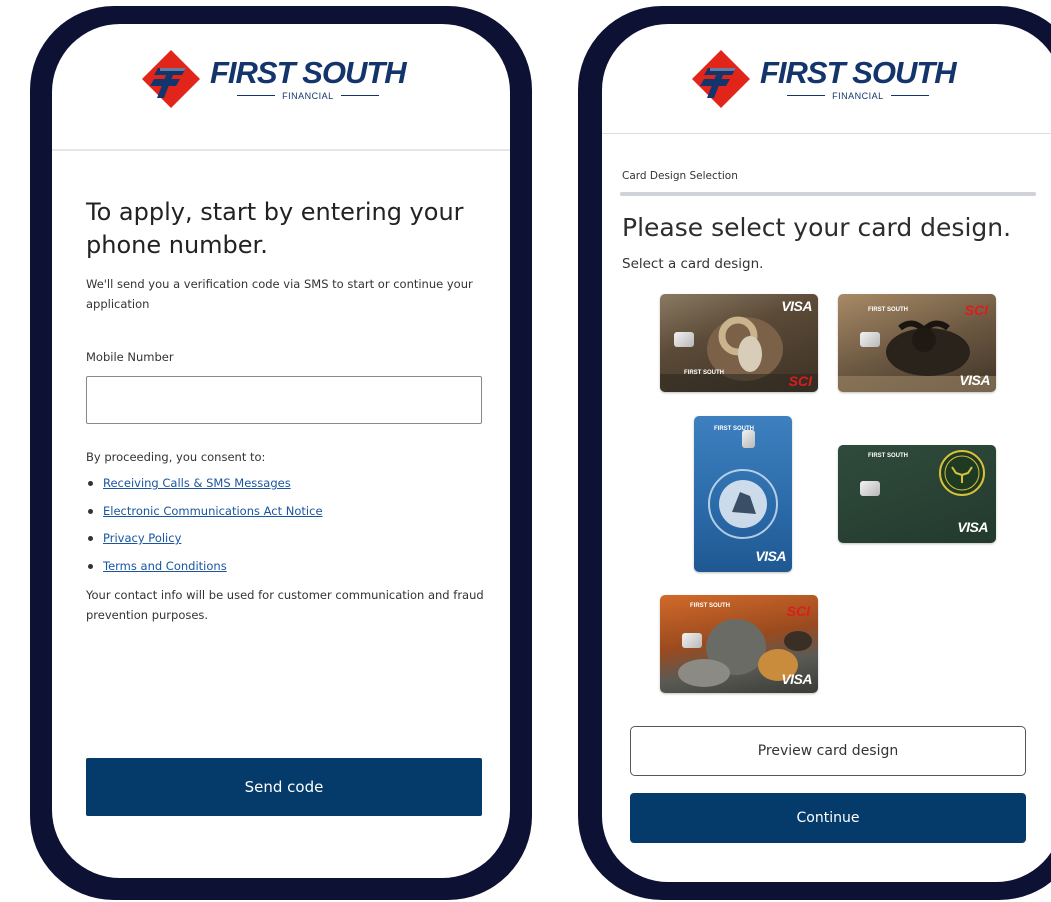  What do you see at coordinates (165, 567) in the screenshot?
I see `terms-conditions-link: Terms and Conditions` at bounding box center [165, 567].